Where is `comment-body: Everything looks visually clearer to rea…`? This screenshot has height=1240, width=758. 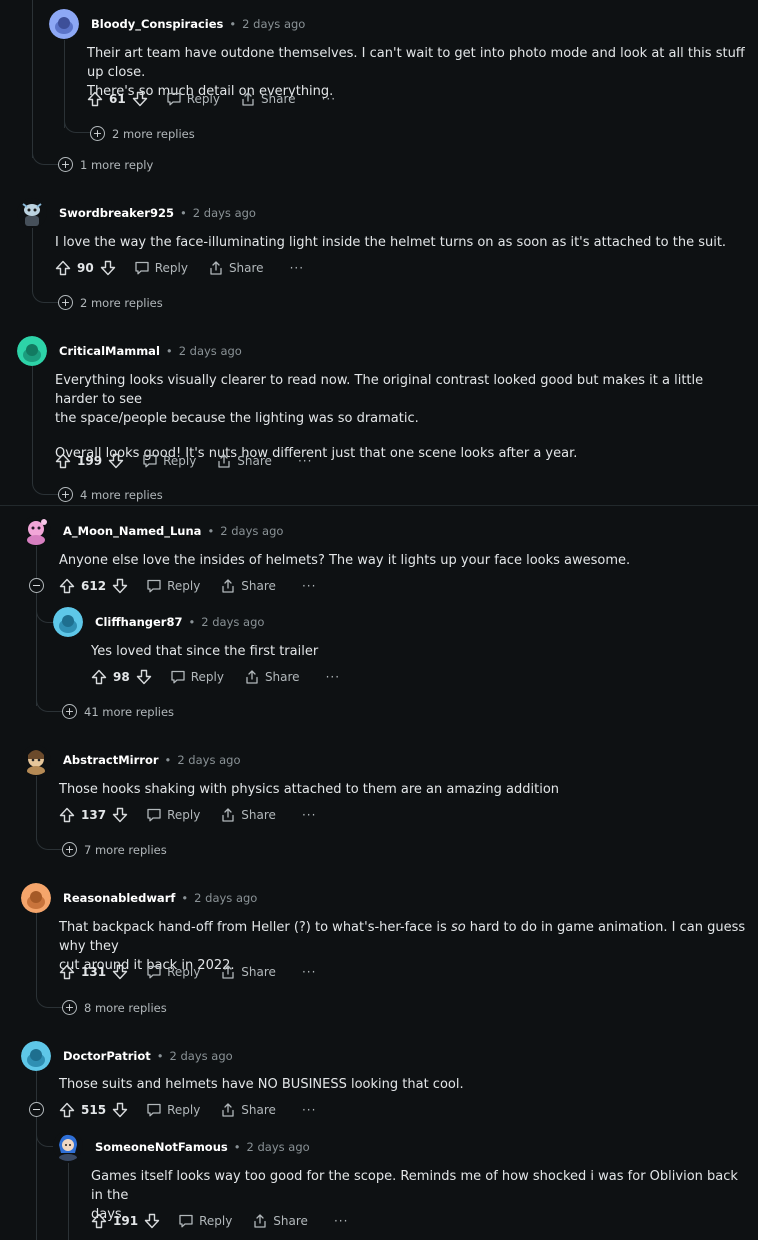 comment-body: Everything looks visually clearer to rea… is located at coordinates (379, 417).